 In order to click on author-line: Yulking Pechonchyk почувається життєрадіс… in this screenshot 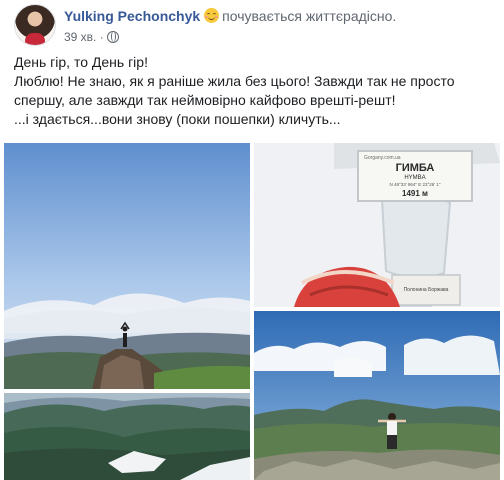, I will do `click(230, 16)`.